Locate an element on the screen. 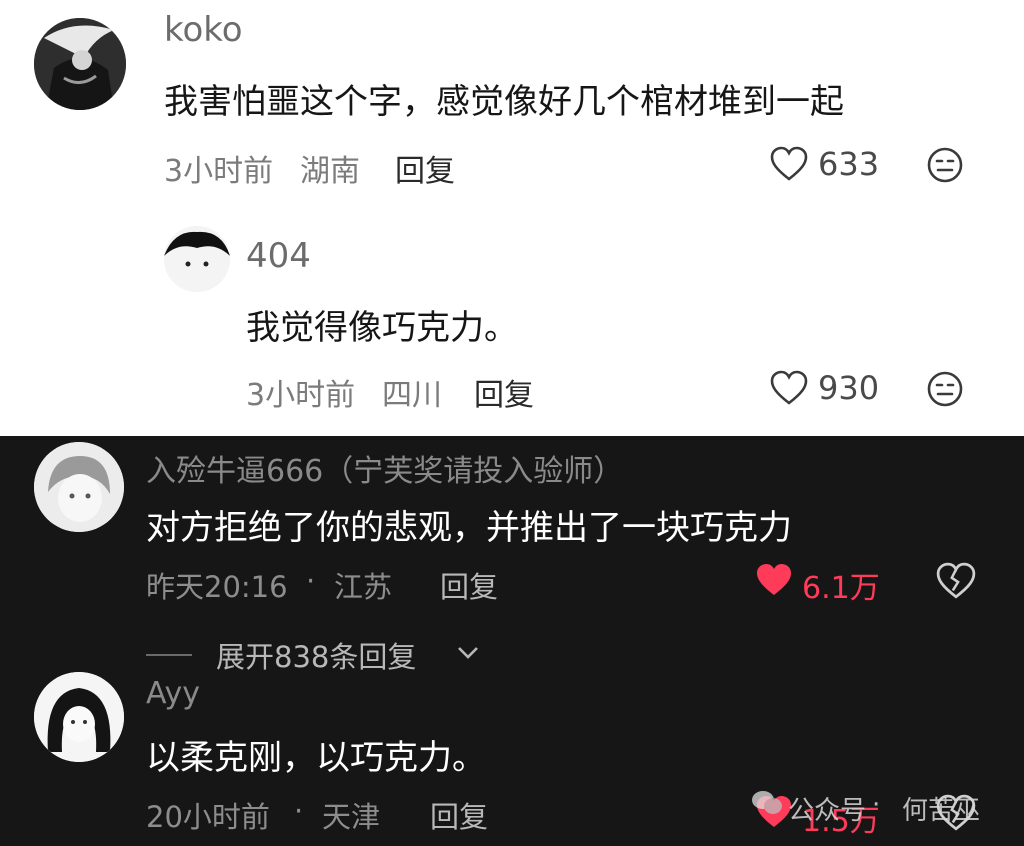 The width and height of the screenshot is (1024, 846). like-count: 930 is located at coordinates (849, 388).